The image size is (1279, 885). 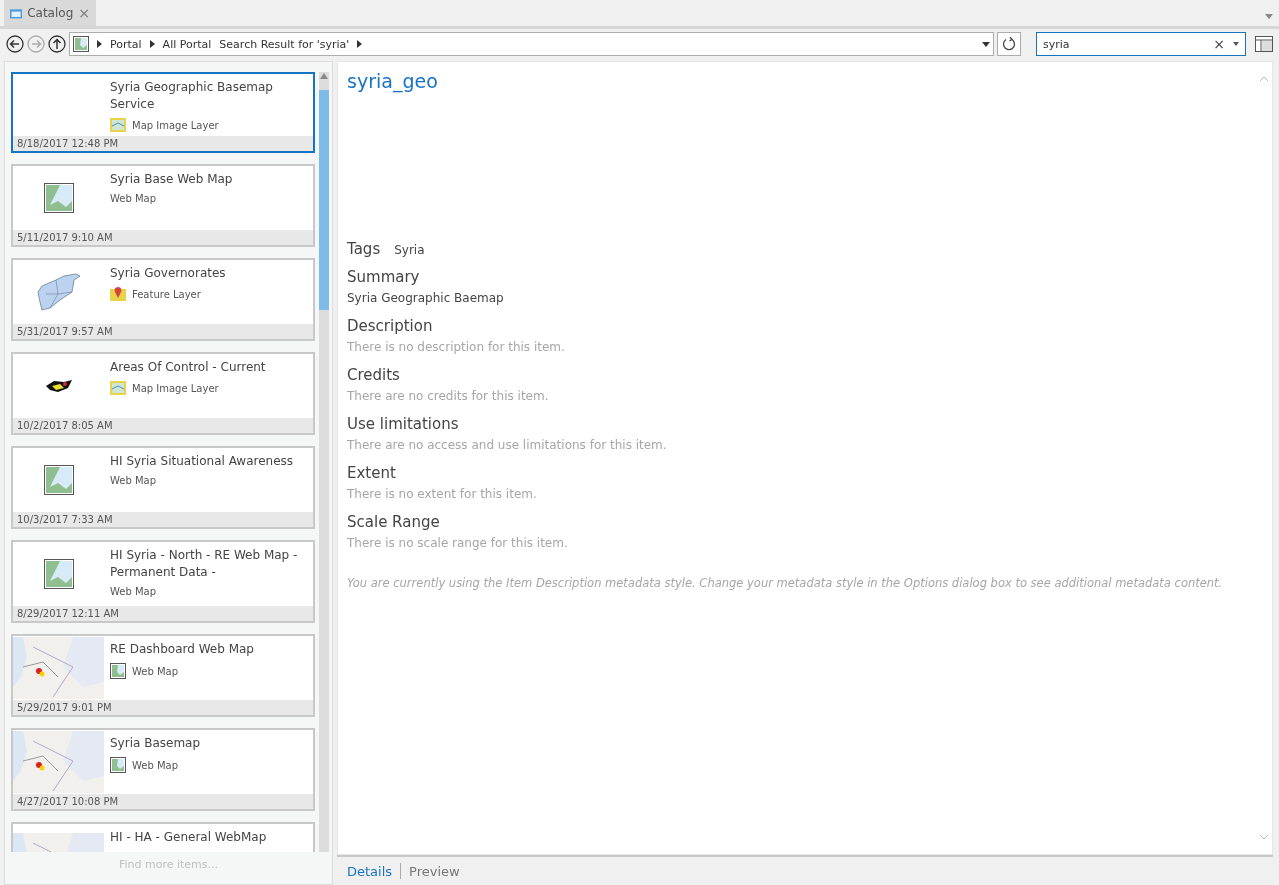 What do you see at coordinates (182, 649) in the screenshot?
I see `item-title: RE Dashboard Web Map` at bounding box center [182, 649].